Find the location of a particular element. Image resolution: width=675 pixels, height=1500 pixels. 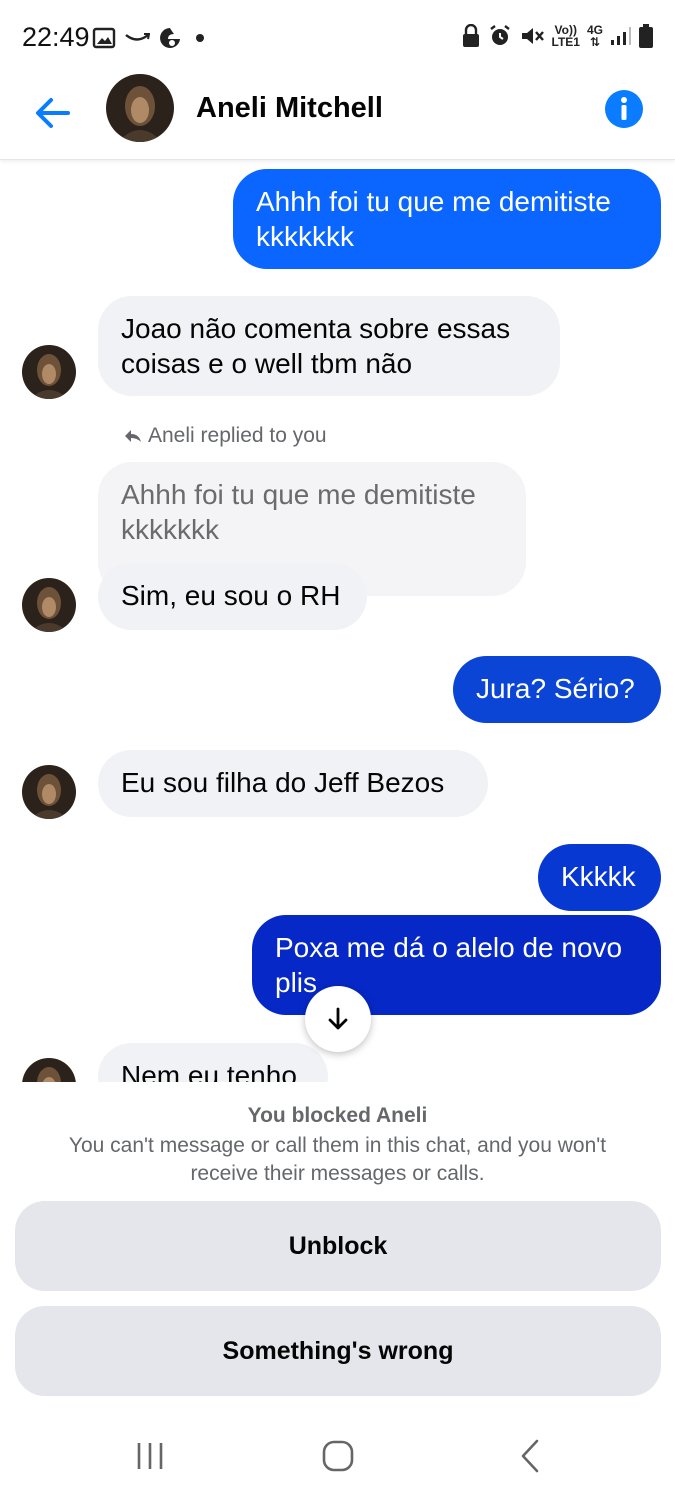

unblock-button: Unblock is located at coordinates (338, 1246).